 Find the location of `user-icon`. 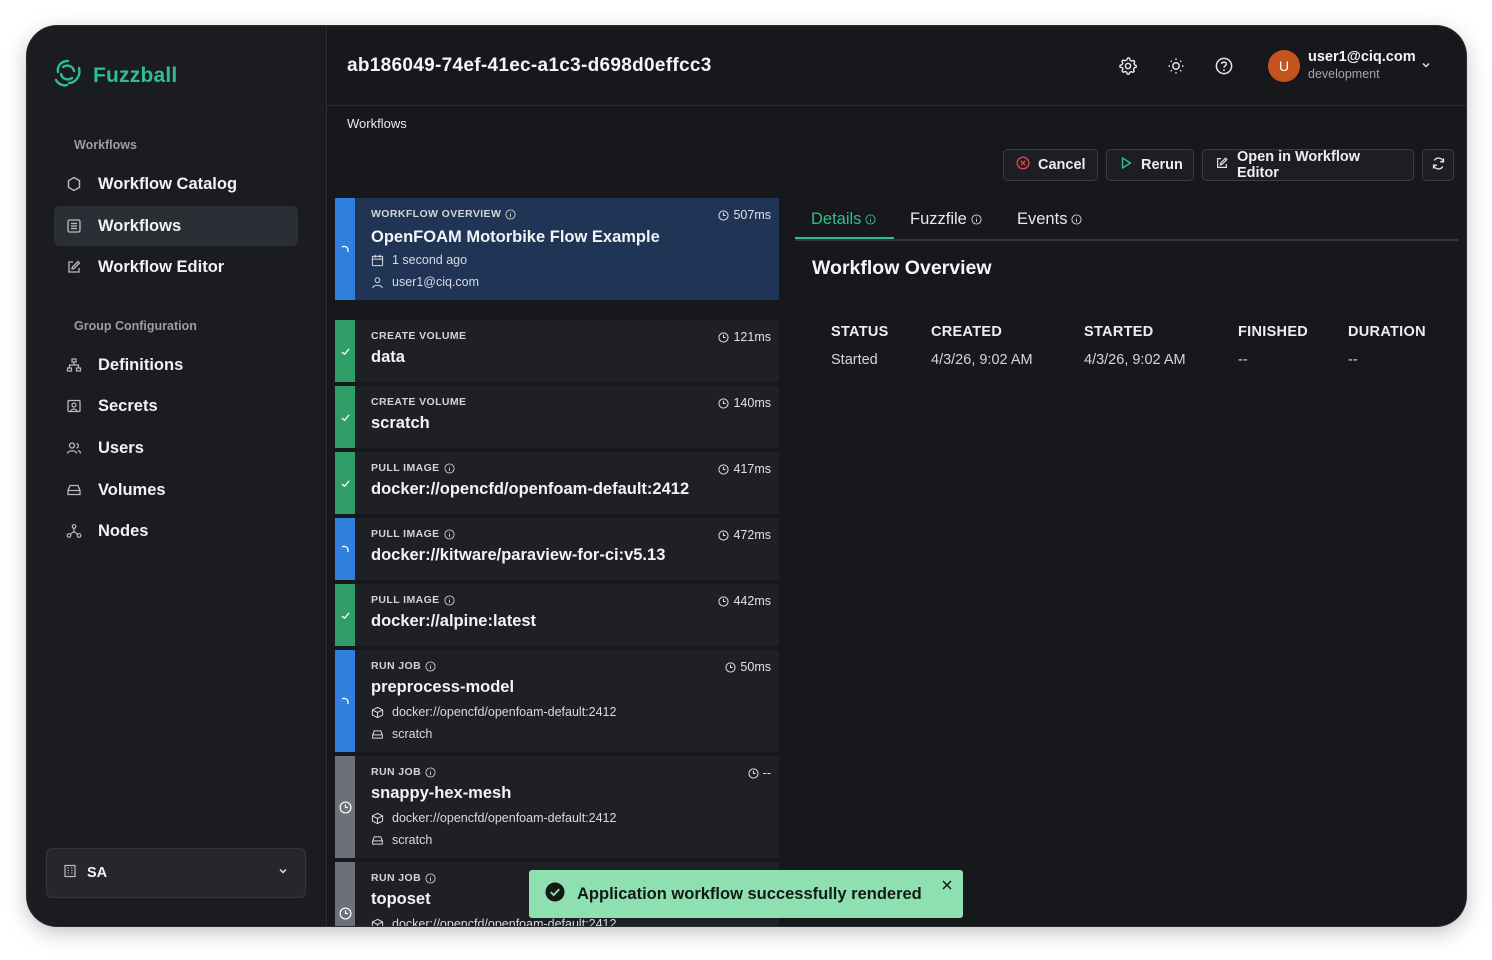

user-icon is located at coordinates (377, 282).